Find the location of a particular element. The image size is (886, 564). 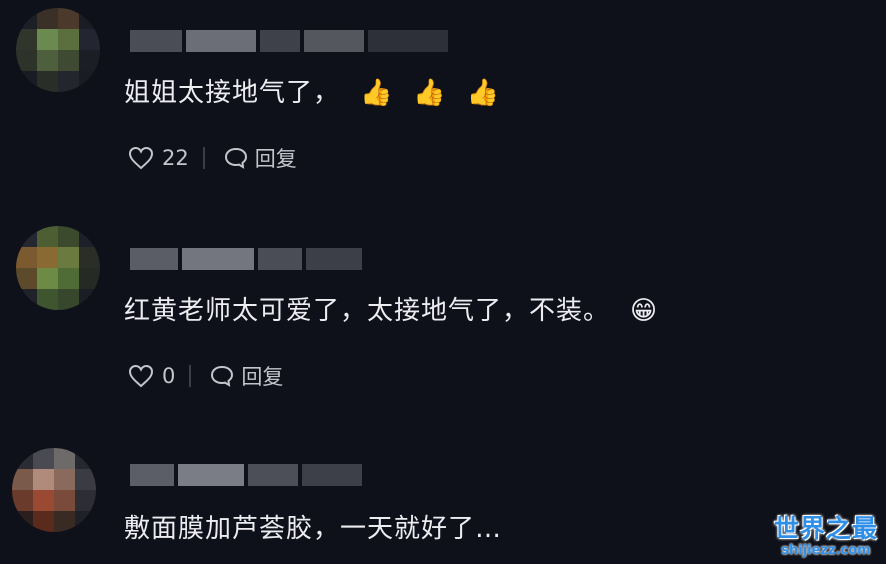

comment-text: 姐姐太接地气了， 👍 👍 👍 is located at coordinates (312, 90).